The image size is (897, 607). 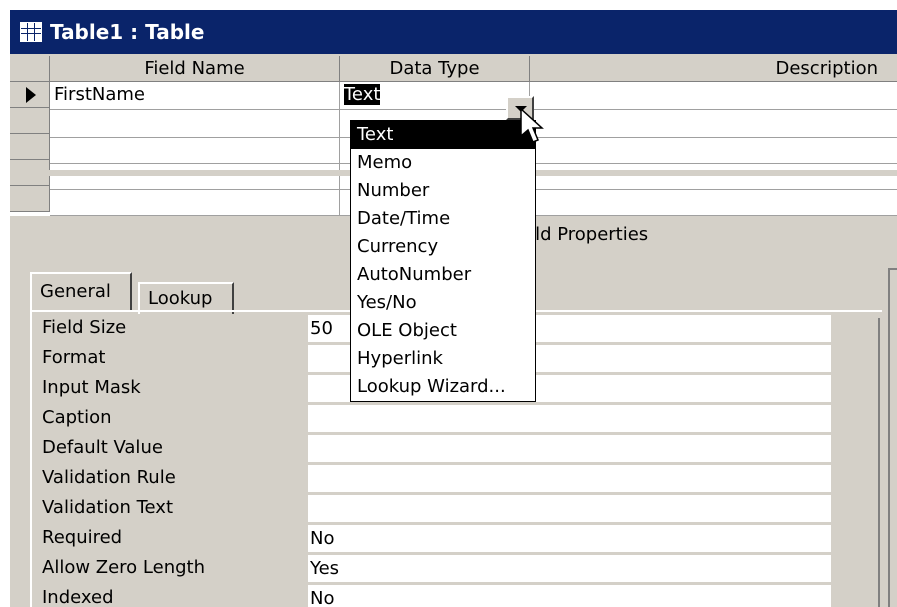 What do you see at coordinates (84, 327) in the screenshot?
I see `prop-label-field-size: Field Size` at bounding box center [84, 327].